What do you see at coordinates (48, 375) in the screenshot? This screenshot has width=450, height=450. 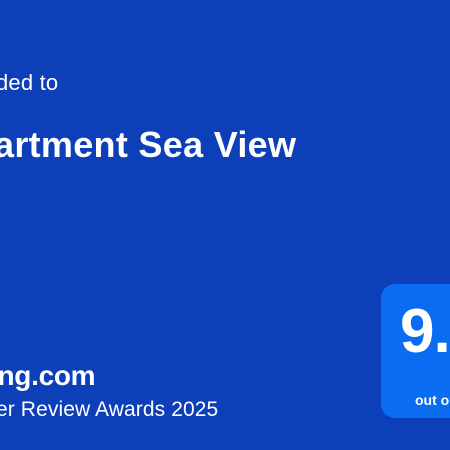 I see `brand-logo-text: ing.com` at bounding box center [48, 375].